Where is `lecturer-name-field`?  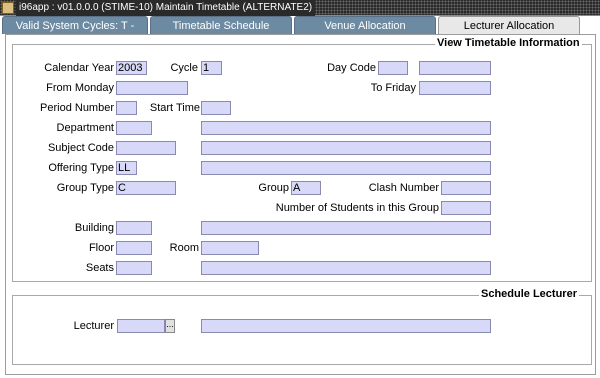 lecturer-name-field is located at coordinates (346, 326).